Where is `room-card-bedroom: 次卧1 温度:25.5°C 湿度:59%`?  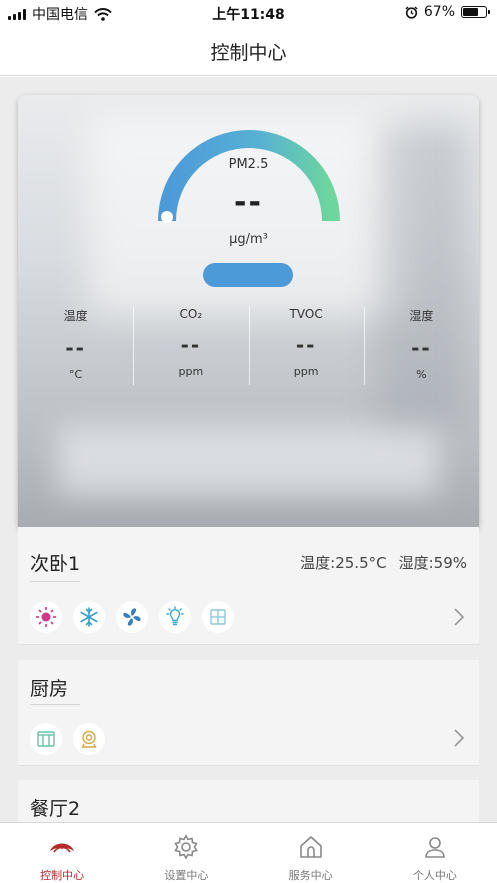 room-card-bedroom: 次卧1 温度:25.5°C 湿度:59% is located at coordinates (248, 586).